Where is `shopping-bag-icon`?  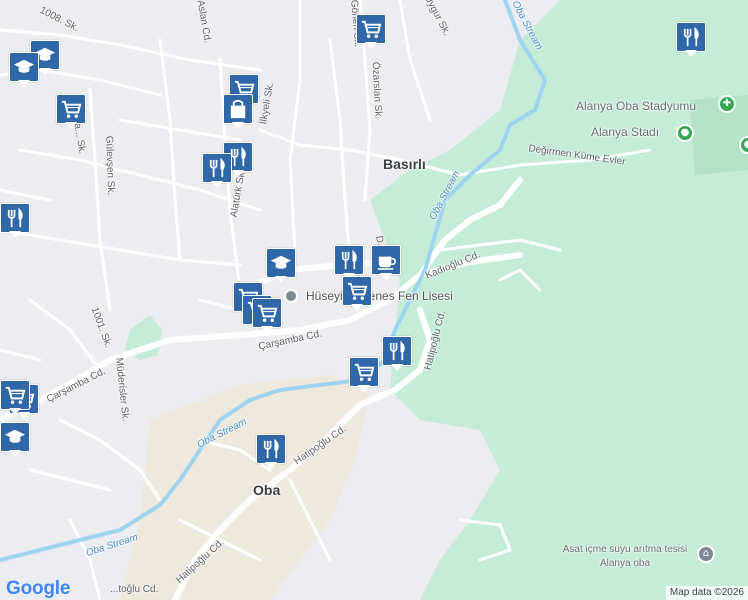
shopping-bag-icon is located at coordinates (238, 109).